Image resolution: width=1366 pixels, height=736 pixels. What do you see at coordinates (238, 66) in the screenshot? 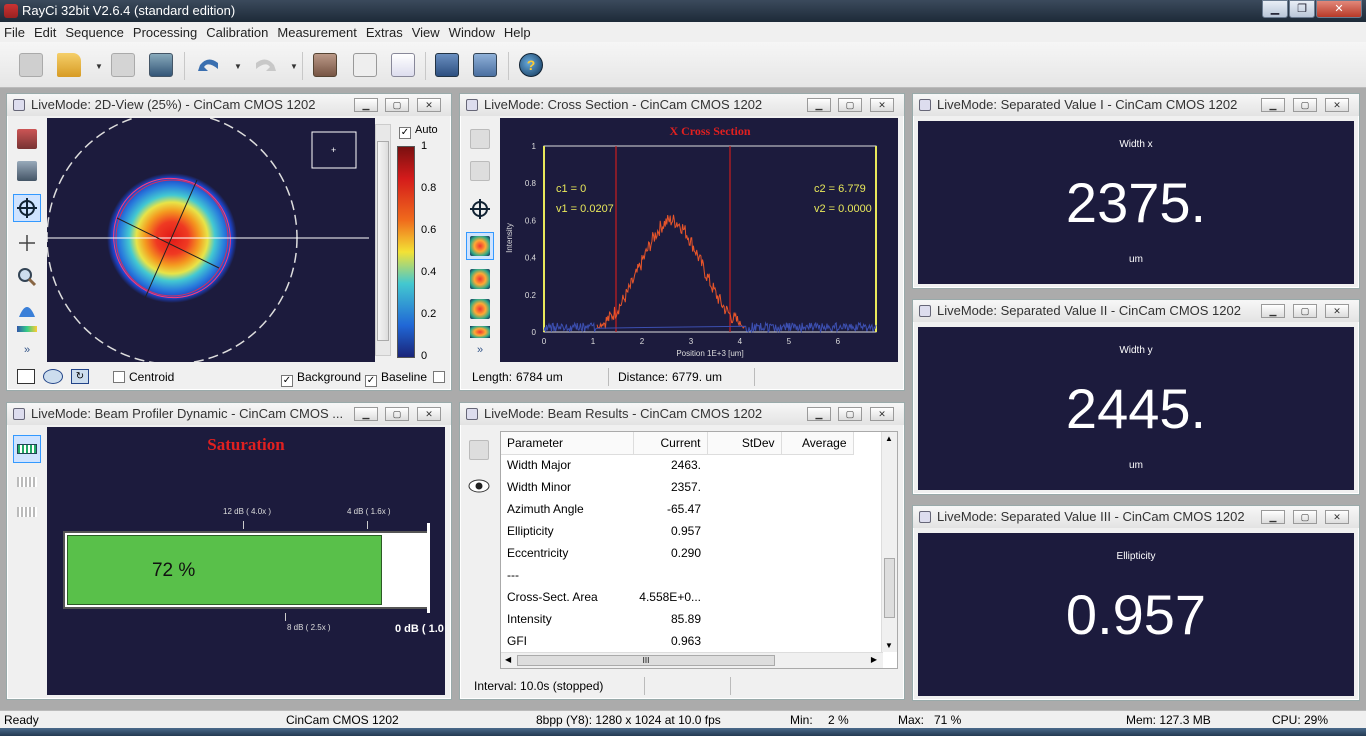
I see `undo-dropdown-icon: ▼` at bounding box center [238, 66].